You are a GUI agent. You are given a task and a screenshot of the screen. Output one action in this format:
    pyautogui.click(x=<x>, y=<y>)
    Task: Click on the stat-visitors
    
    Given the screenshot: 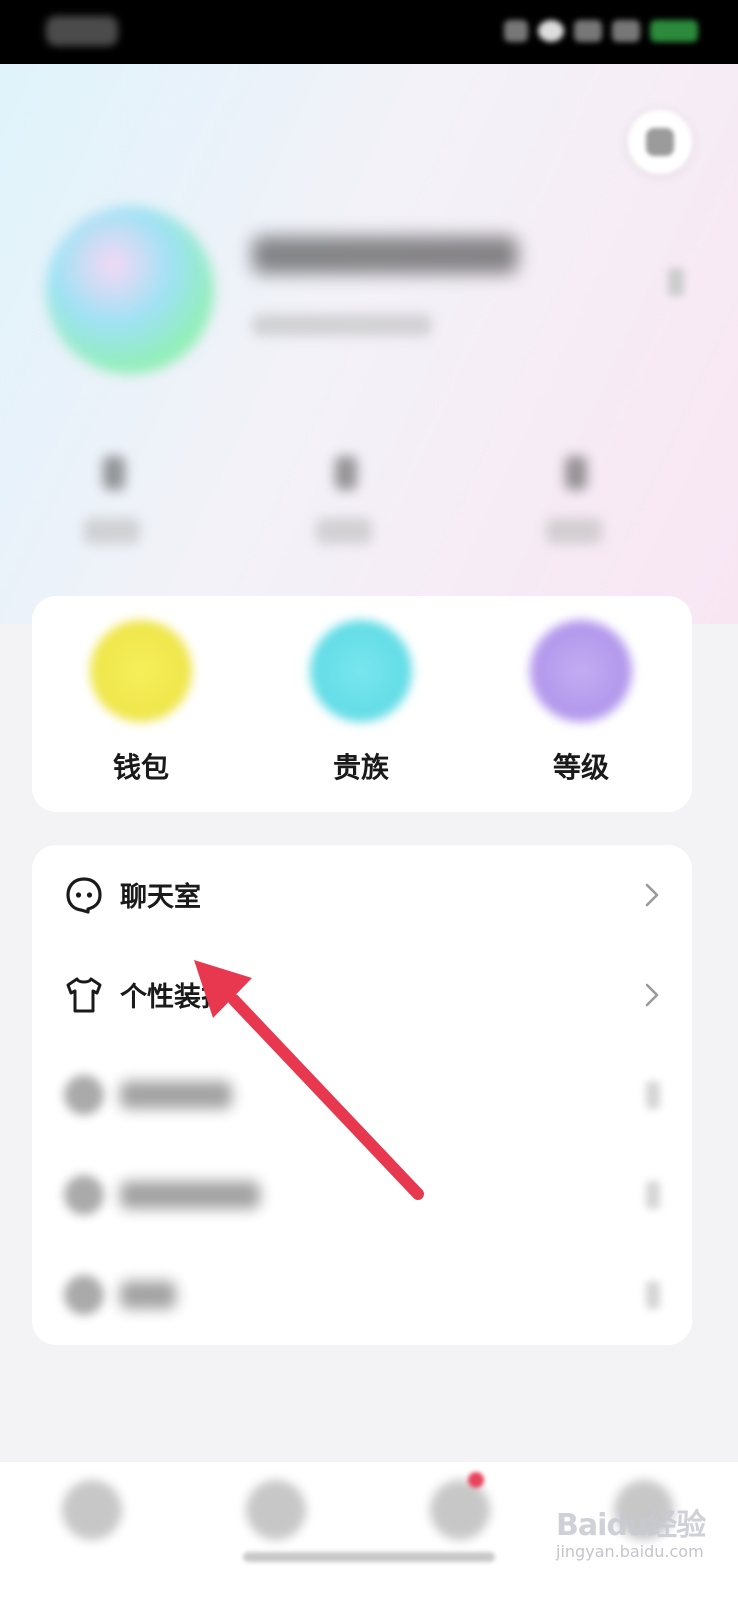 What is the action you would take?
    pyautogui.click(x=576, y=500)
    